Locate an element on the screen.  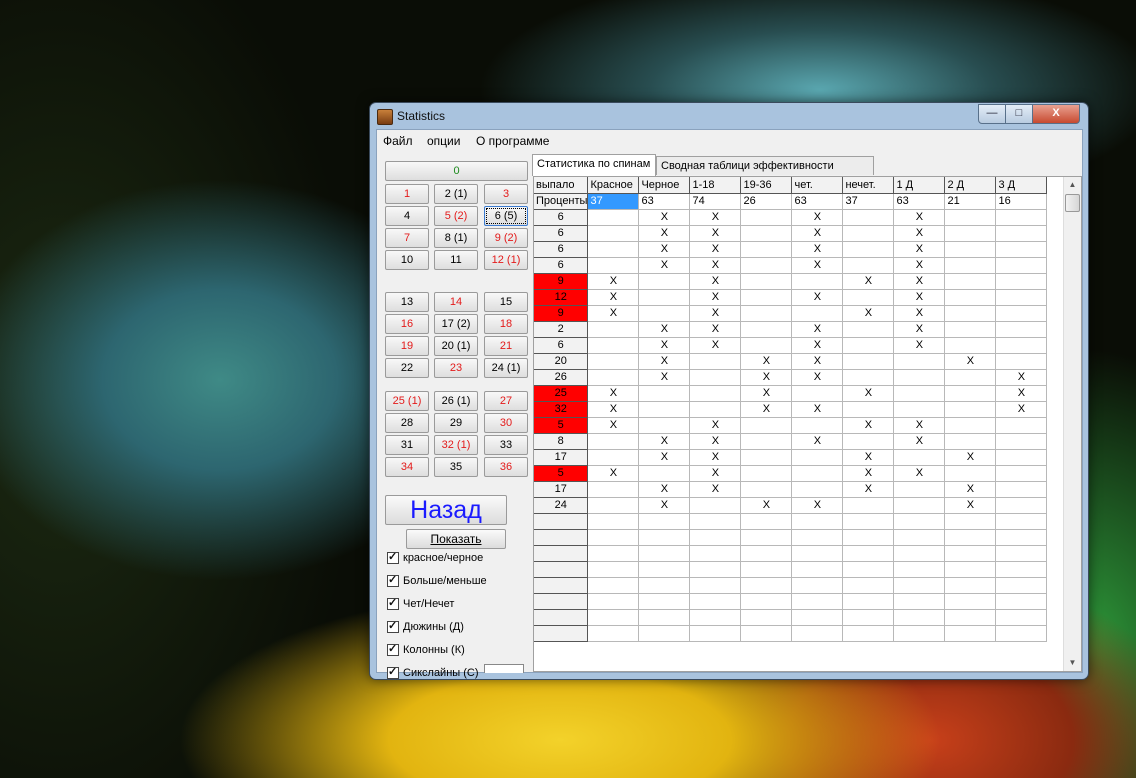
number-button: 5 (2) is located at coordinates (456, 216).